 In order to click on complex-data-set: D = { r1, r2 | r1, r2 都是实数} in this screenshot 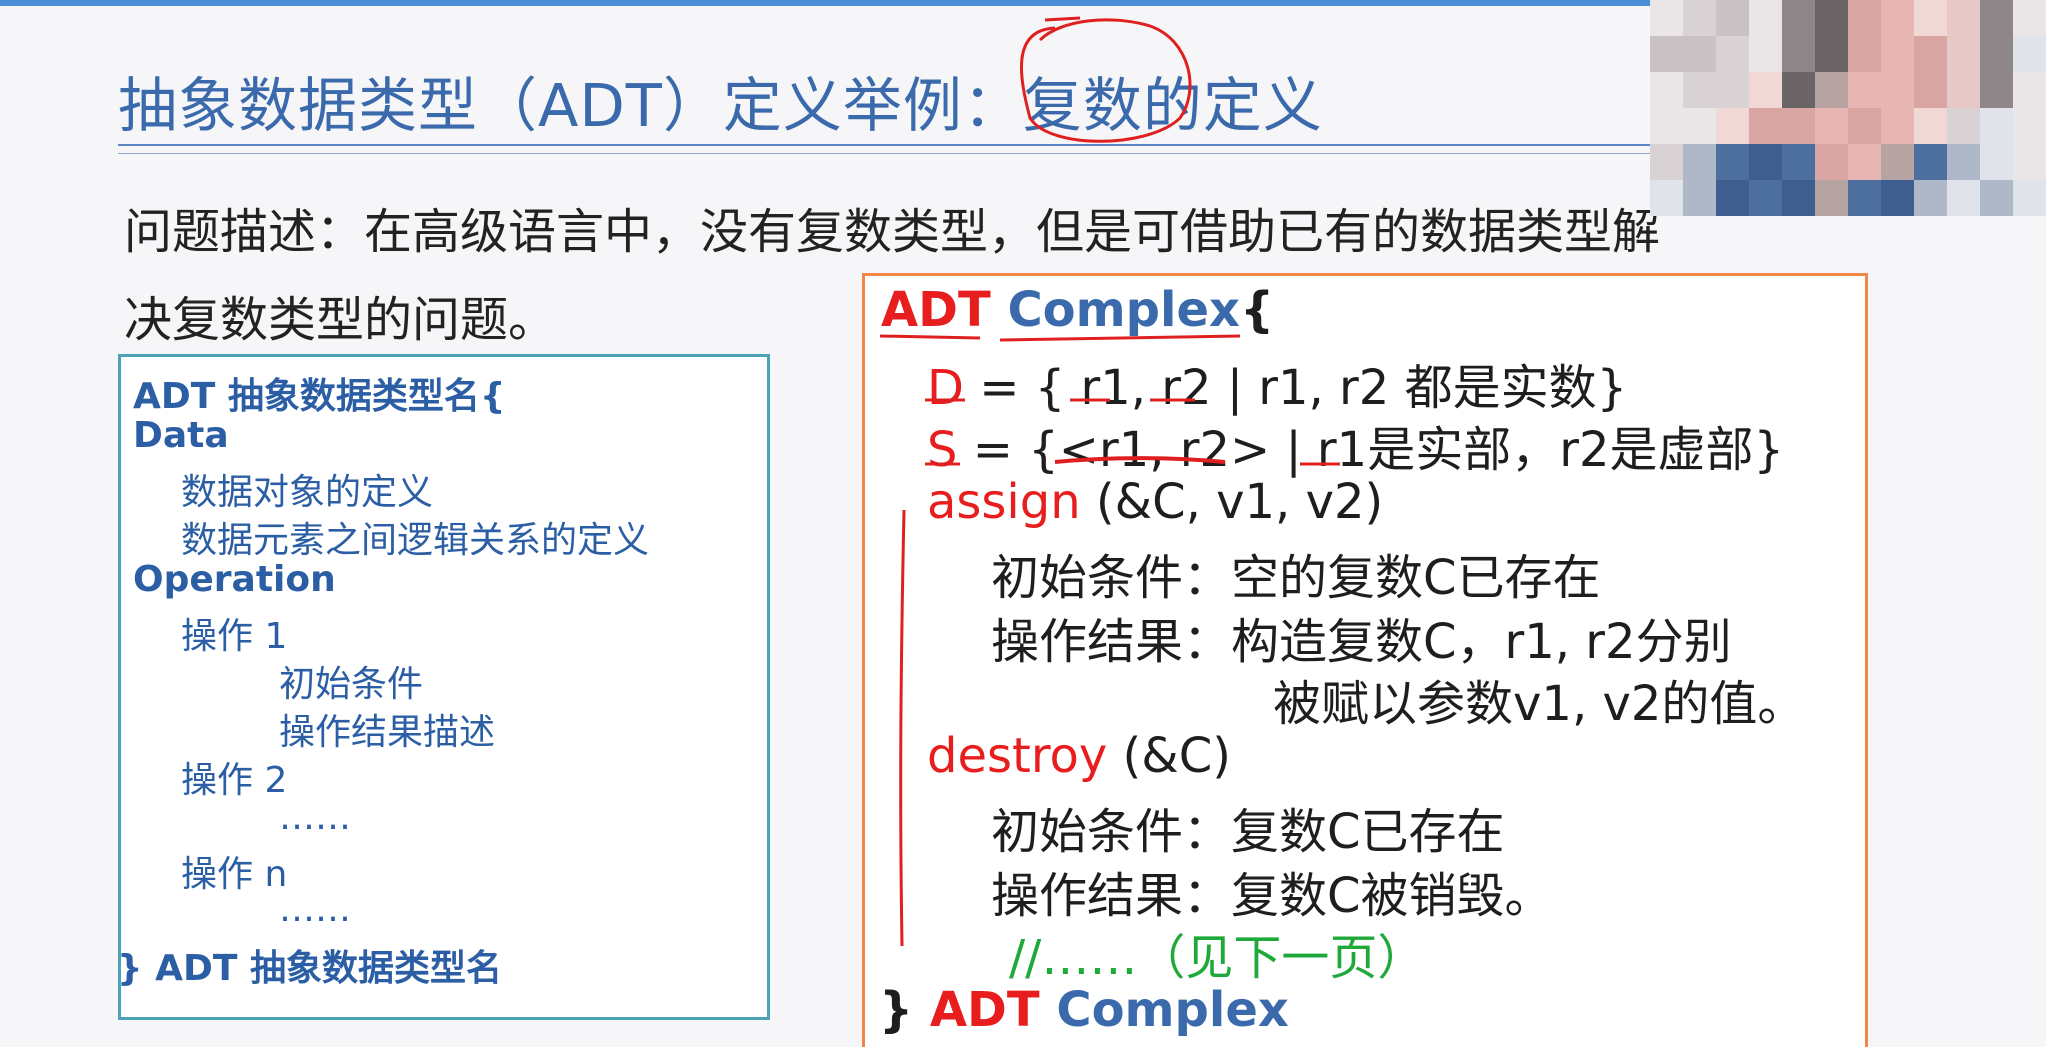, I will do `click(1277, 388)`.